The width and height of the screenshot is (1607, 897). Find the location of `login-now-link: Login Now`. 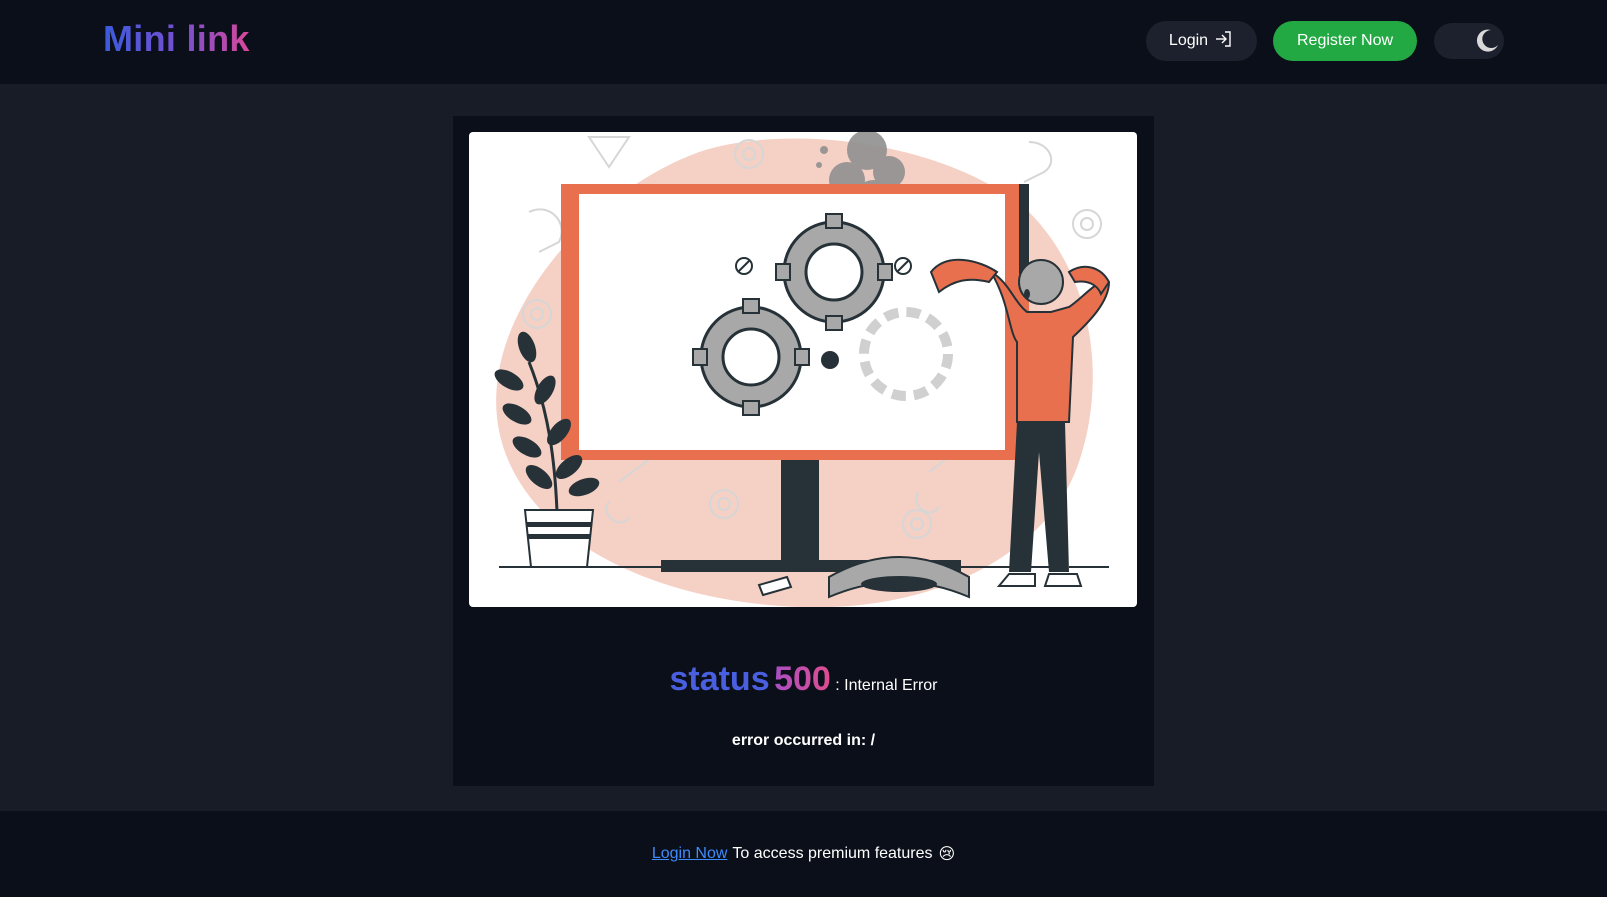

login-now-link: Login Now is located at coordinates (690, 854).